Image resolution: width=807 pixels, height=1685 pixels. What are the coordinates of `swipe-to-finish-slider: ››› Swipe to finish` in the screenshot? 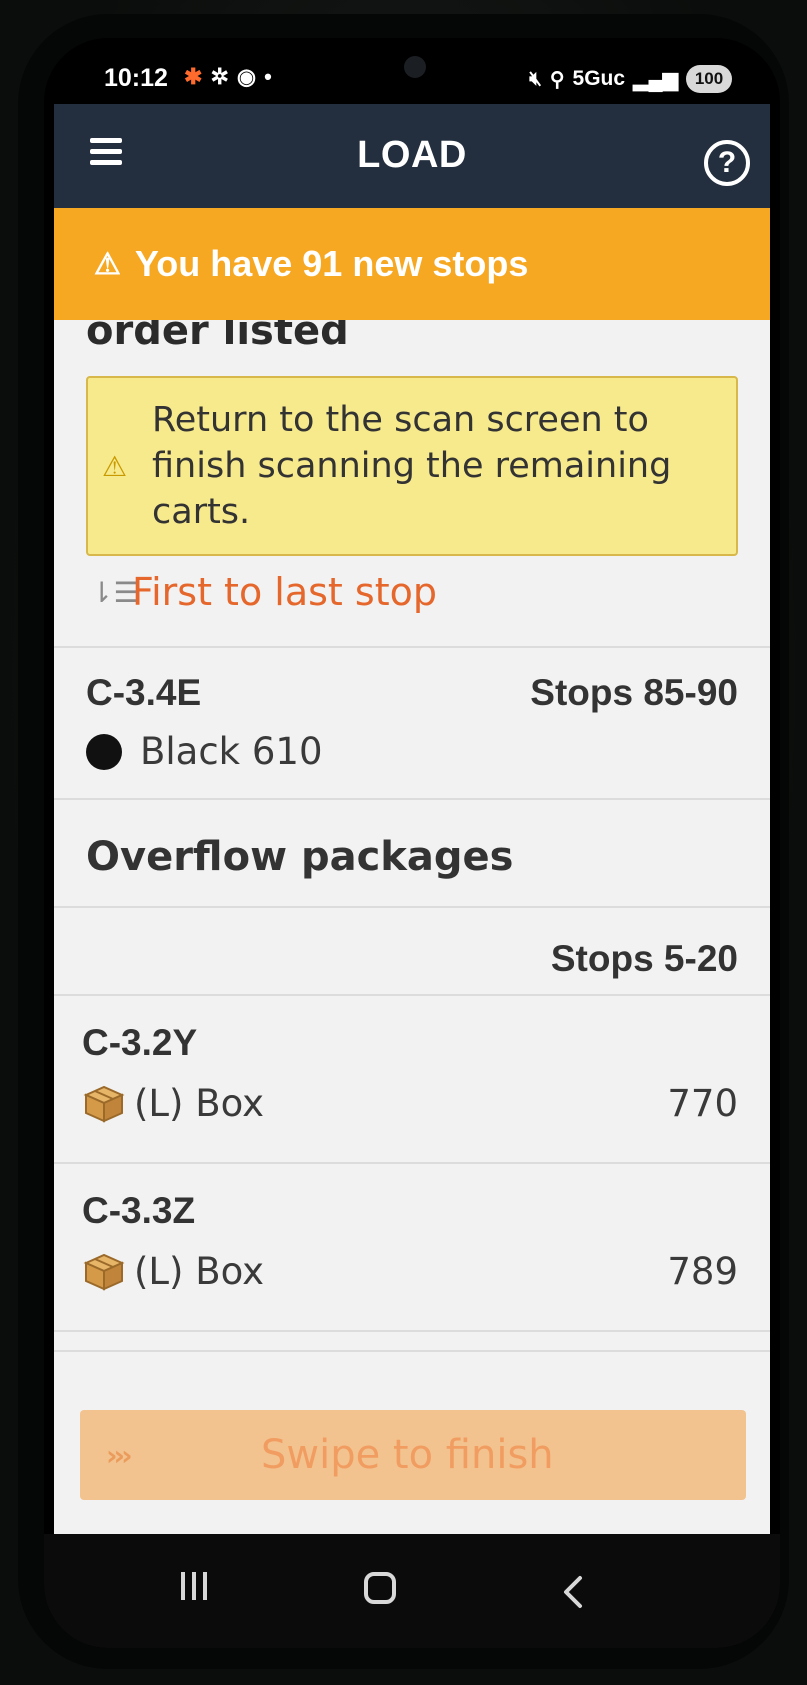 It's located at (413, 1455).